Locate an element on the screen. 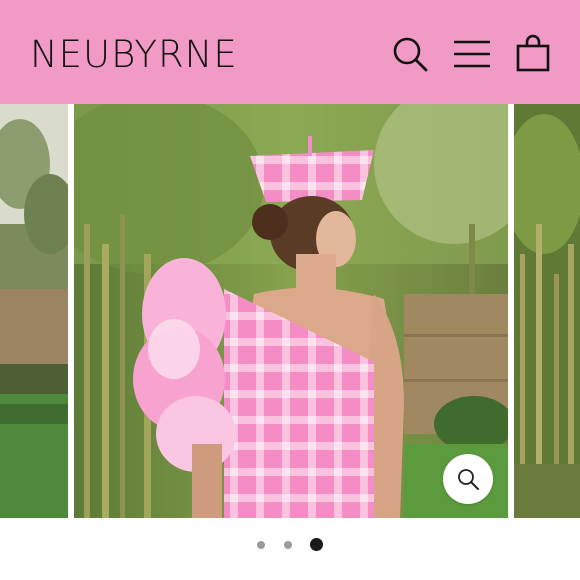  brand-logo: NEUBYRNE is located at coordinates (134, 55).